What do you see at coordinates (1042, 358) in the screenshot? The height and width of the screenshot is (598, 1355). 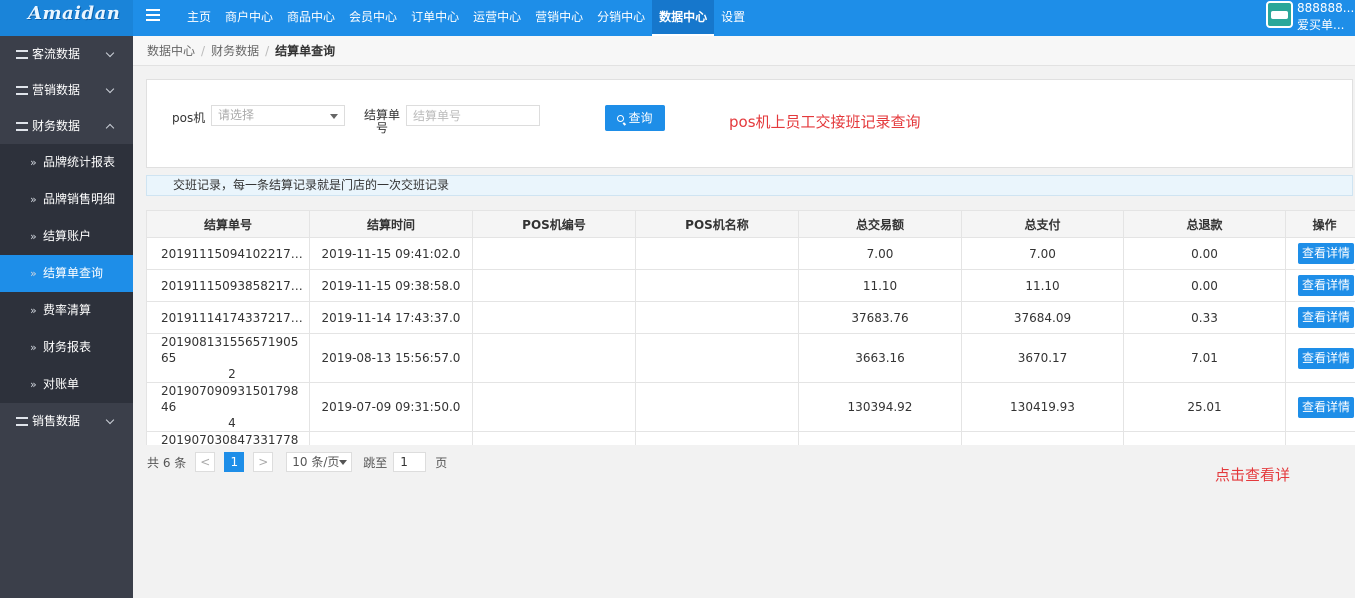 I see `cell-paid: 3670.17` at bounding box center [1042, 358].